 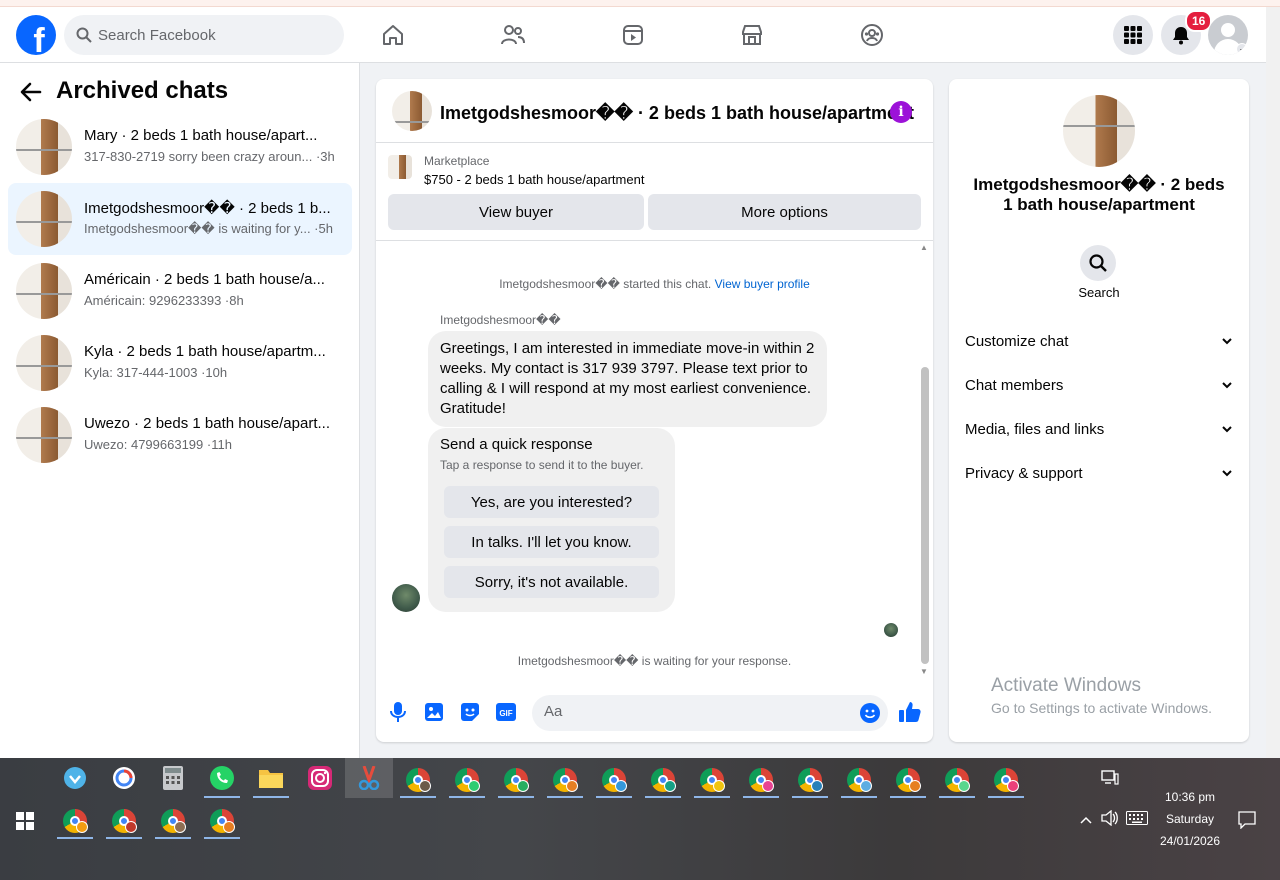 I want to click on google-chrome-app-icon, so click(x=124, y=778).